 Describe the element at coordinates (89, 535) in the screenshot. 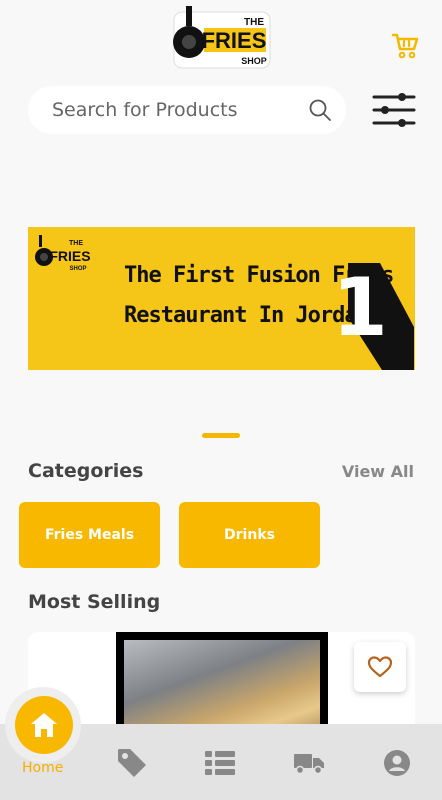

I see `category-fries-meals: Fries Meals` at that location.